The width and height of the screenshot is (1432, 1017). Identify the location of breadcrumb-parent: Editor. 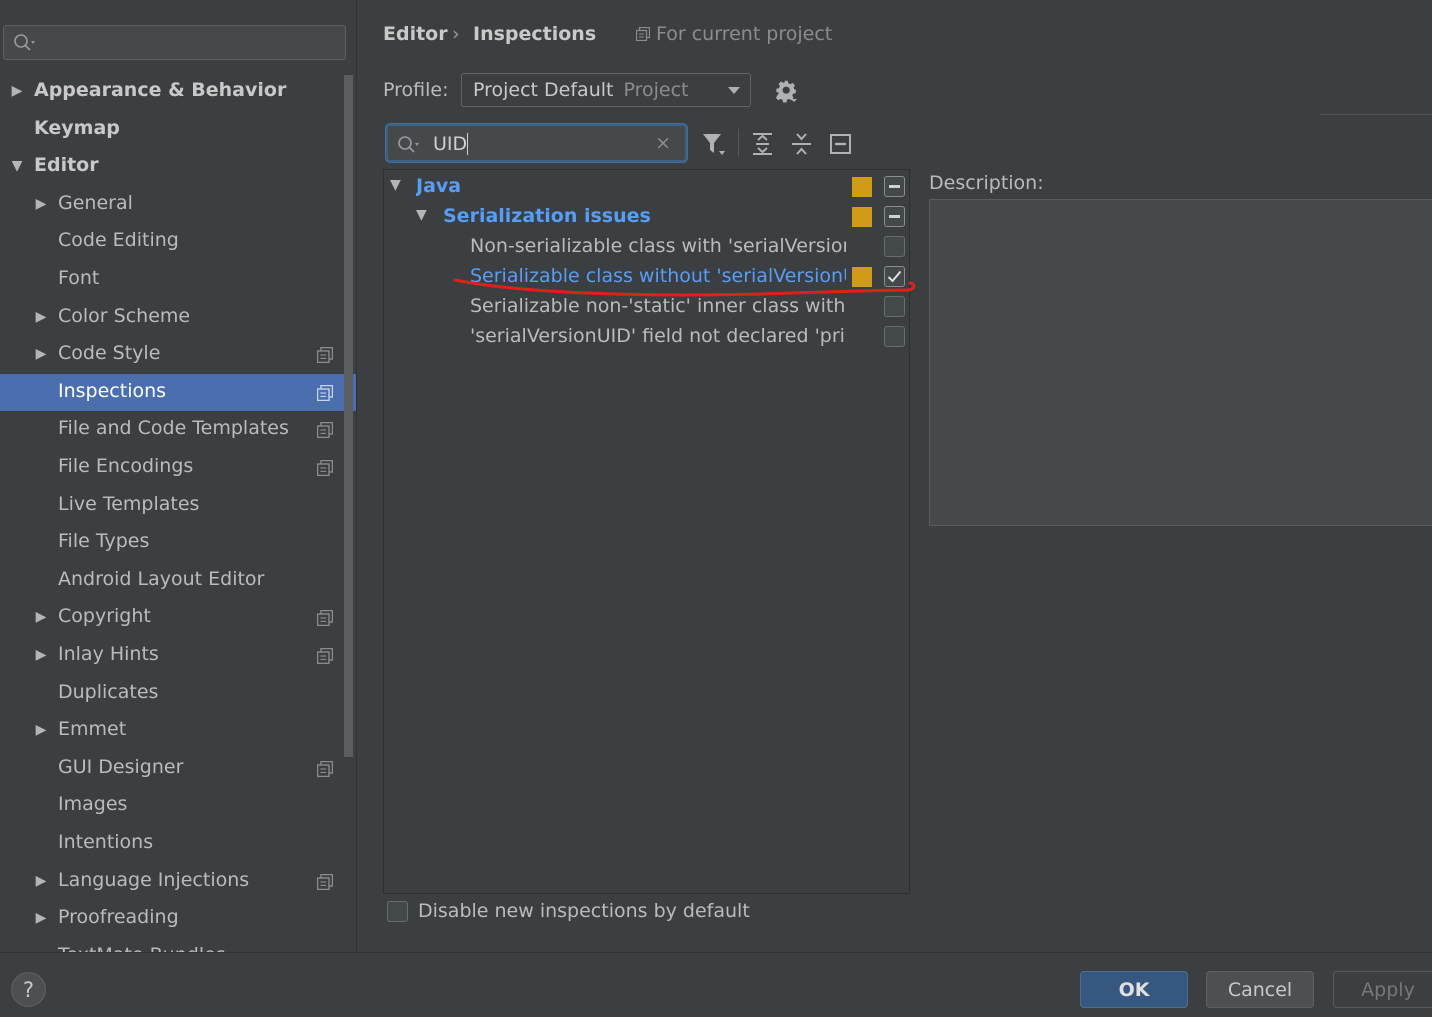
(415, 34).